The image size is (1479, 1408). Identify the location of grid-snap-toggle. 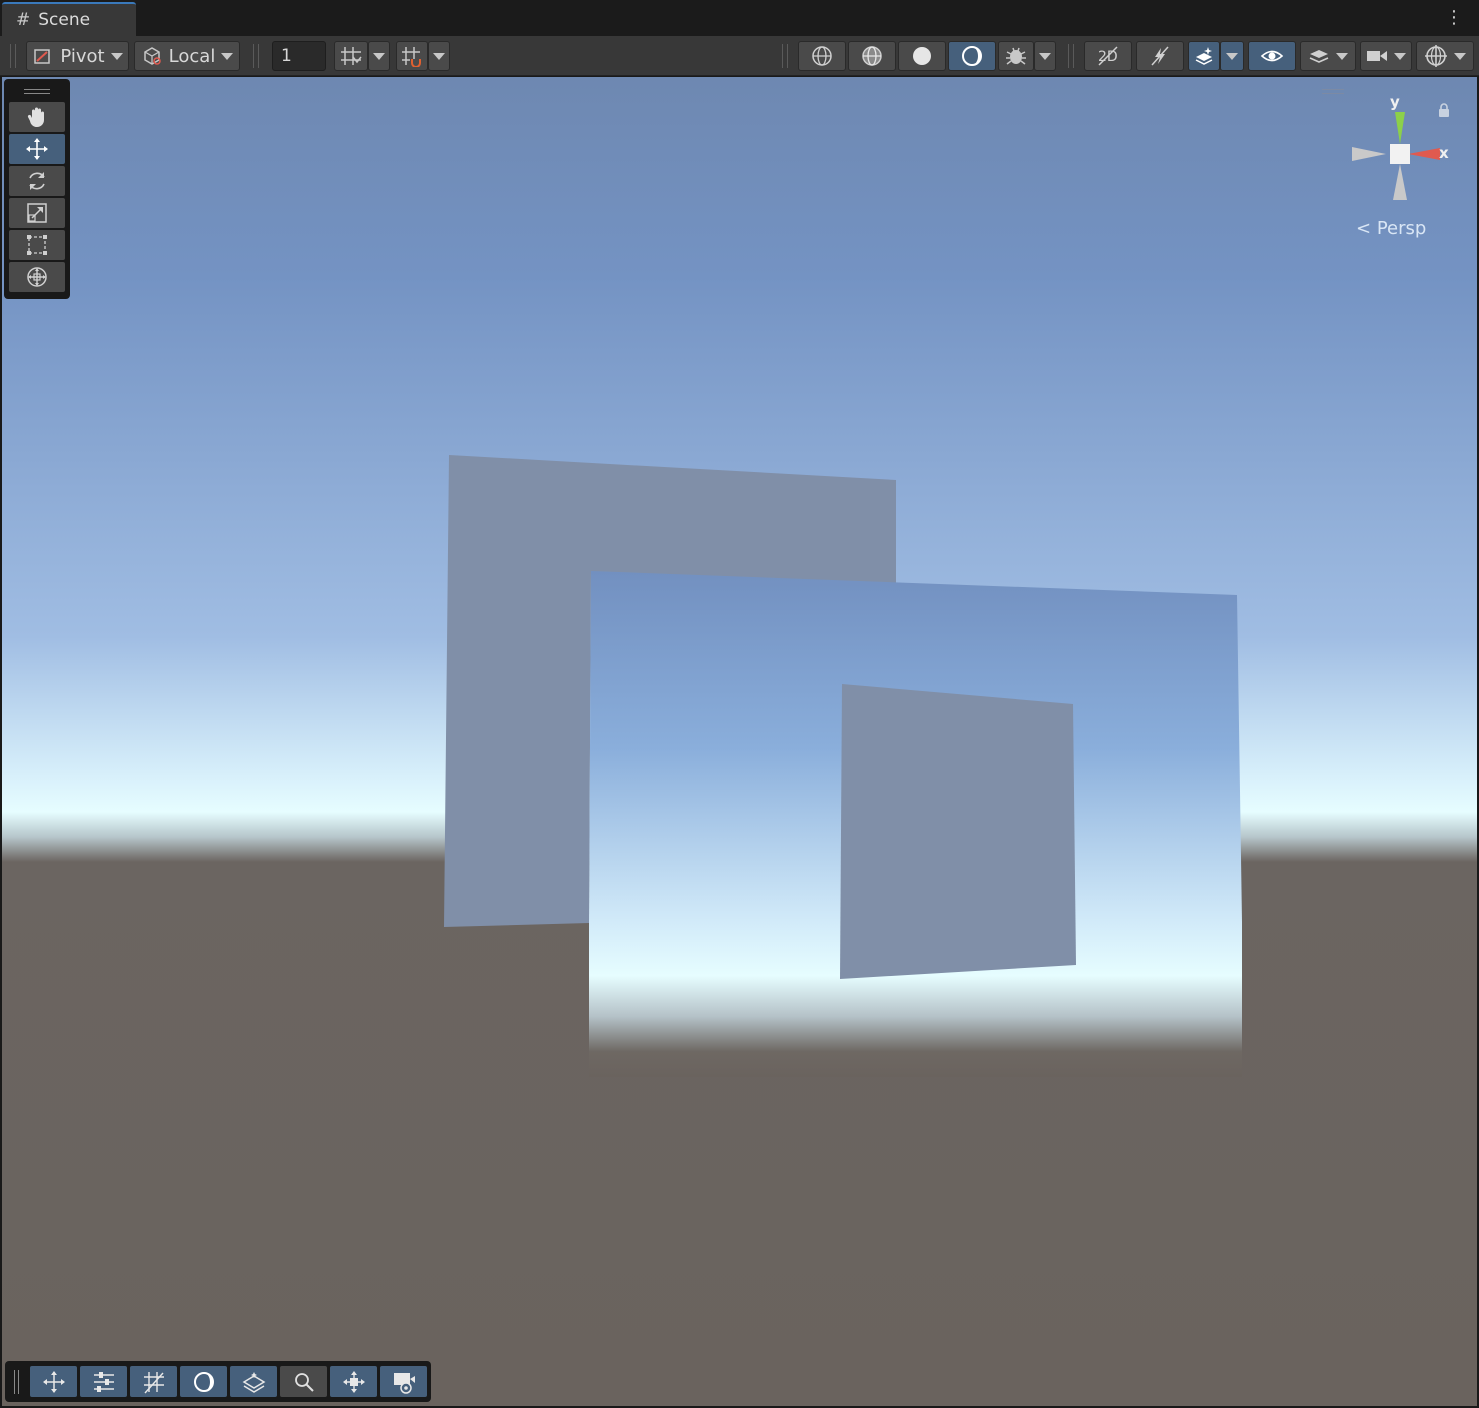
(351, 56).